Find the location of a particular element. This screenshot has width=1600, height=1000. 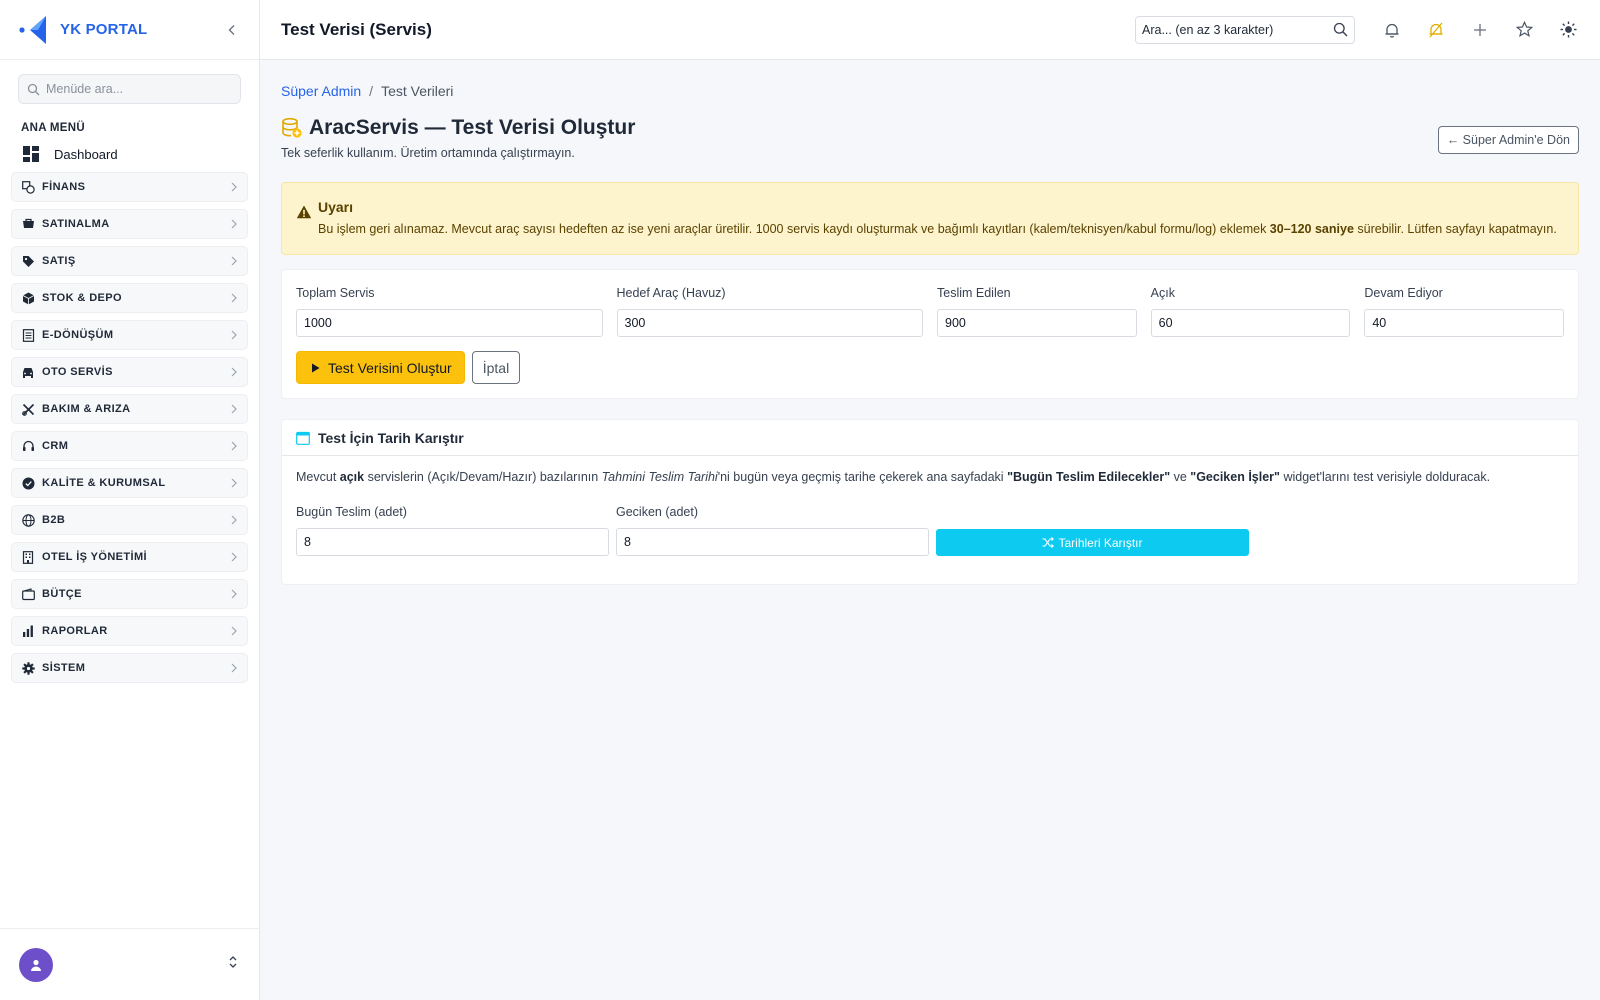

bell-icon is located at coordinates (1392, 30).